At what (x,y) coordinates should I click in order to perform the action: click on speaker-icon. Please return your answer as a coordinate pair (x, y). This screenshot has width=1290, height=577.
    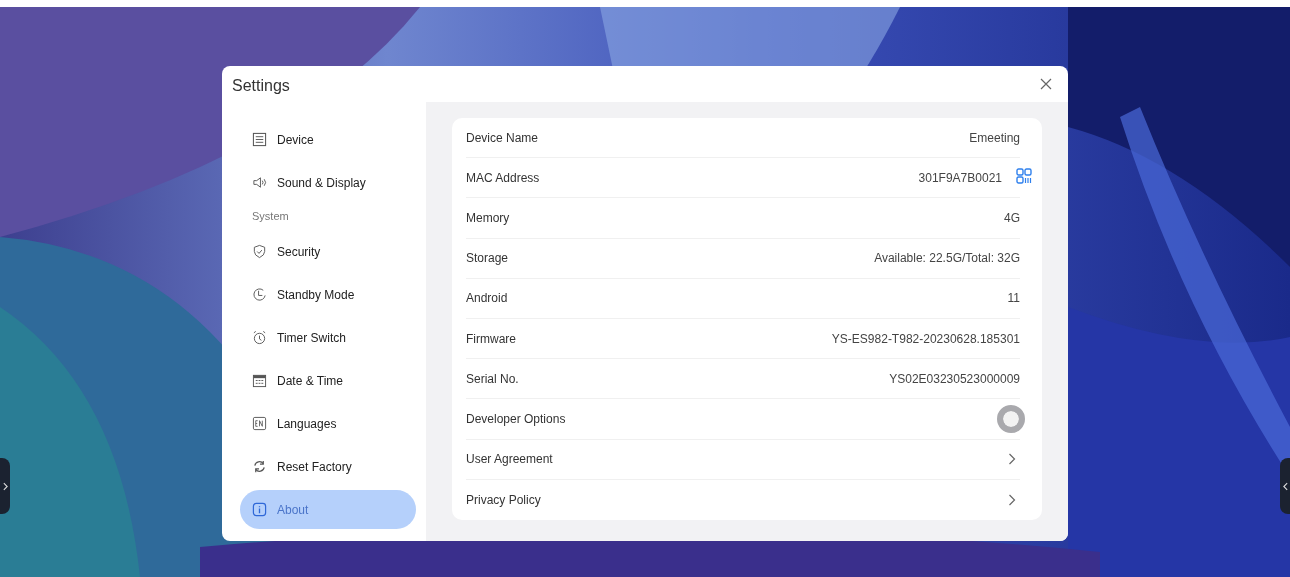
    Looking at the image, I should click on (259, 182).